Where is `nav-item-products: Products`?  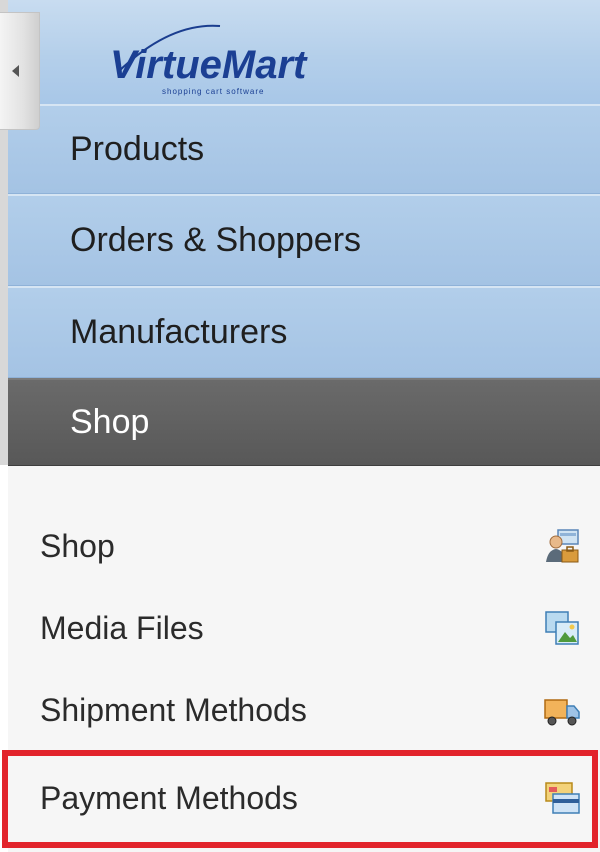 nav-item-products: Products is located at coordinates (304, 149).